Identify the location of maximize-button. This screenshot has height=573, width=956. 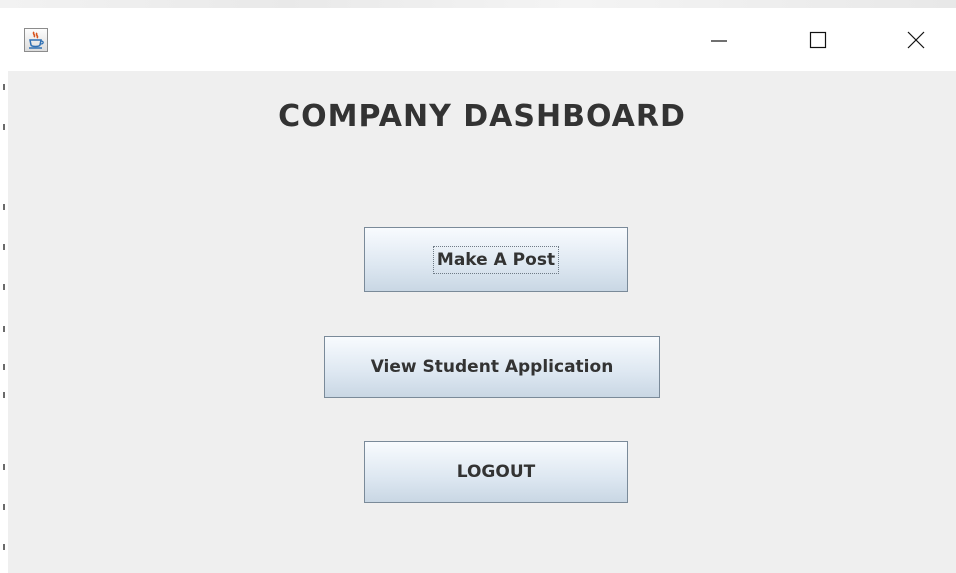
(818, 39).